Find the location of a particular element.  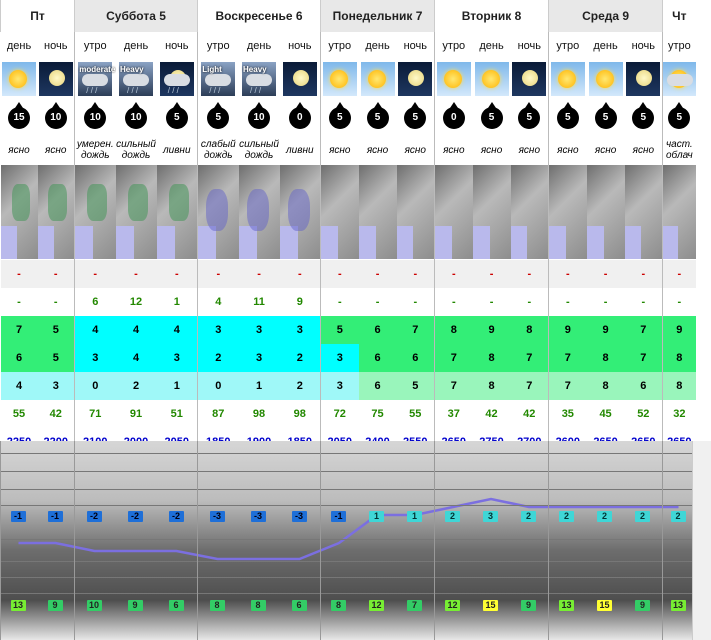

graph-temp-bottom: 9 is located at coordinates (135, 605).